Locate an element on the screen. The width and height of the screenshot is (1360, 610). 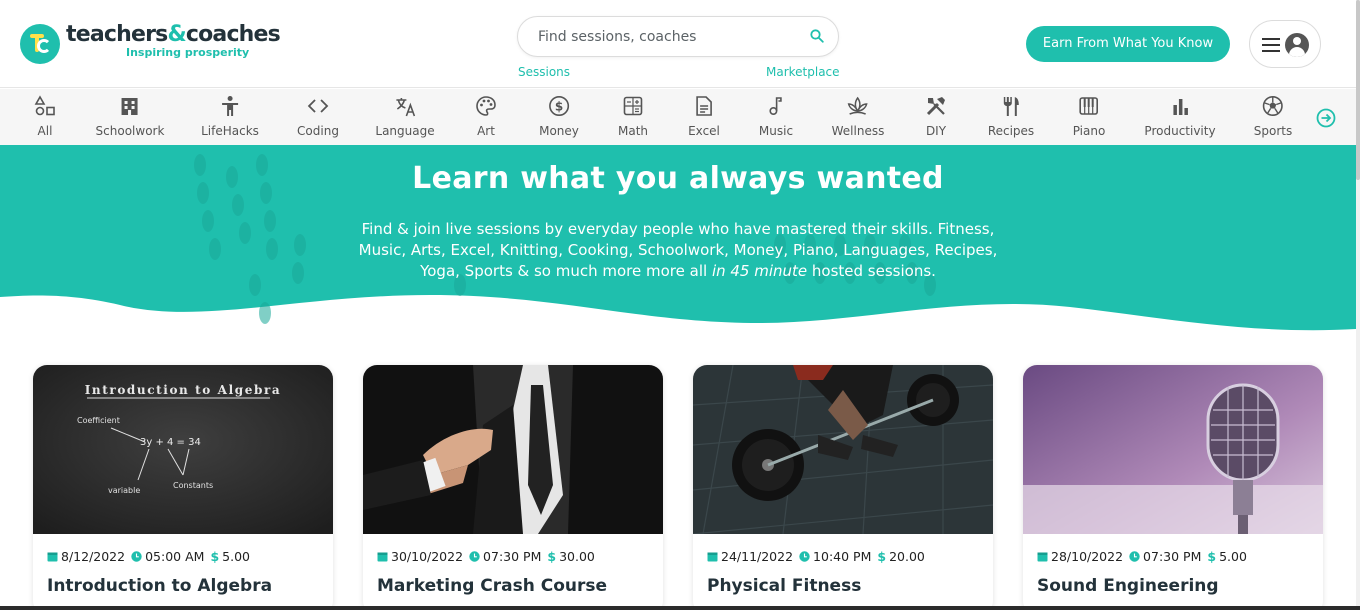
category-recipes: Recipes is located at coordinates (1011, 116).